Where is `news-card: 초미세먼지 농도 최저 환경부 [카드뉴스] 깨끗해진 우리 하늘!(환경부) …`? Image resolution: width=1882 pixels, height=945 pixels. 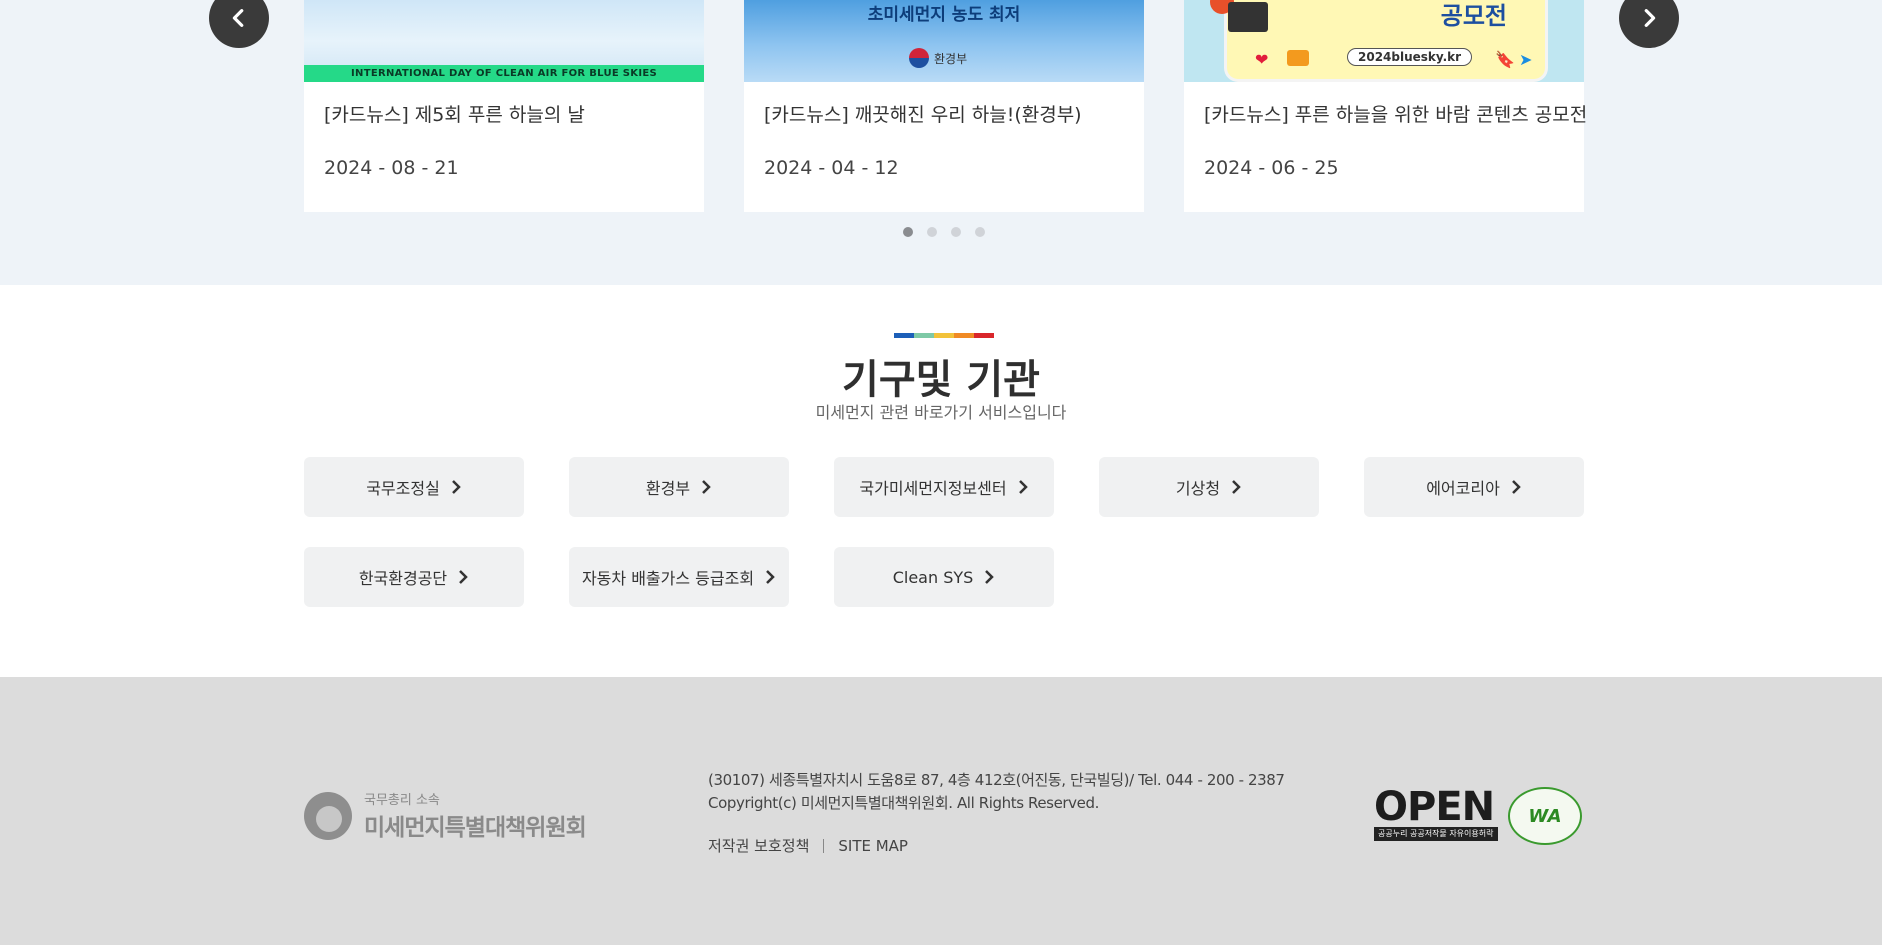
news-card: 초미세먼지 농도 최저 환경부 [카드뉴스] 깨끗해진 우리 하늘!(환경부) … is located at coordinates (944, 106).